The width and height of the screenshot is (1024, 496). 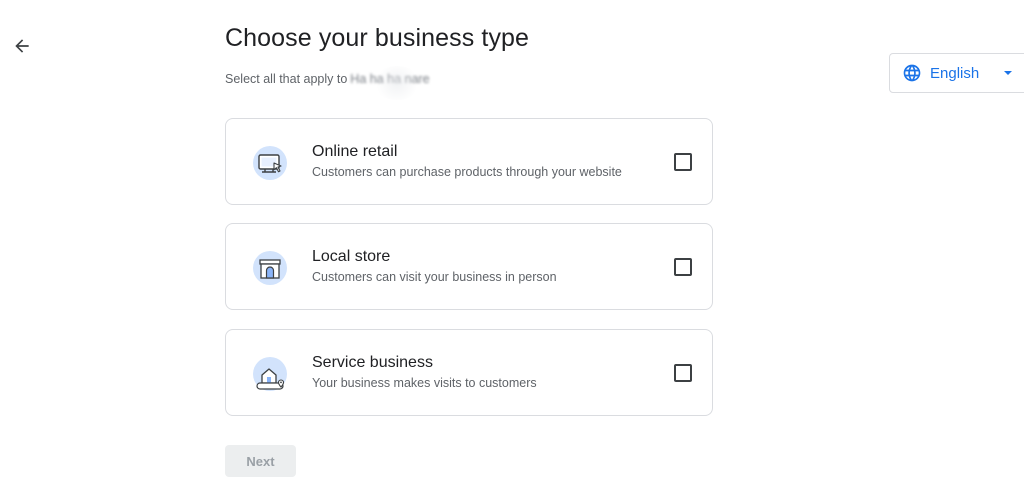 I want to click on online-retail-checkbox, so click(x=683, y=162).